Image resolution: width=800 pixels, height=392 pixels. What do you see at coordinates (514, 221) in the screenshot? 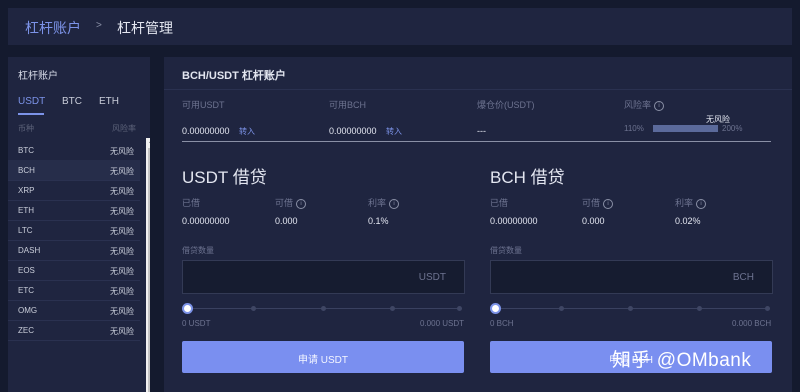
I see `bch-borrowed-value: 0.00000000` at bounding box center [514, 221].